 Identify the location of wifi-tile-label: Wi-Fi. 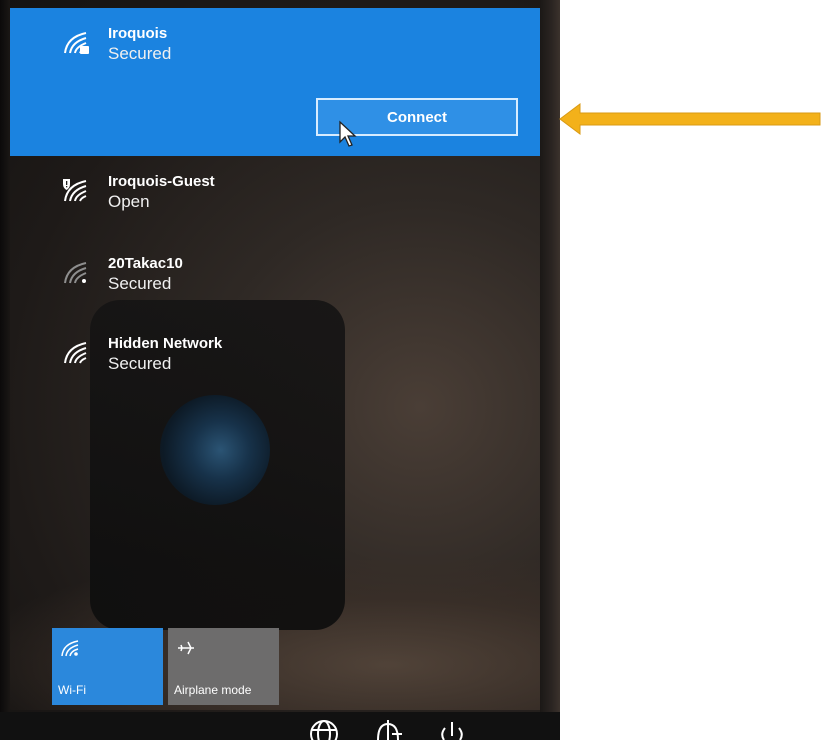
(72, 690).